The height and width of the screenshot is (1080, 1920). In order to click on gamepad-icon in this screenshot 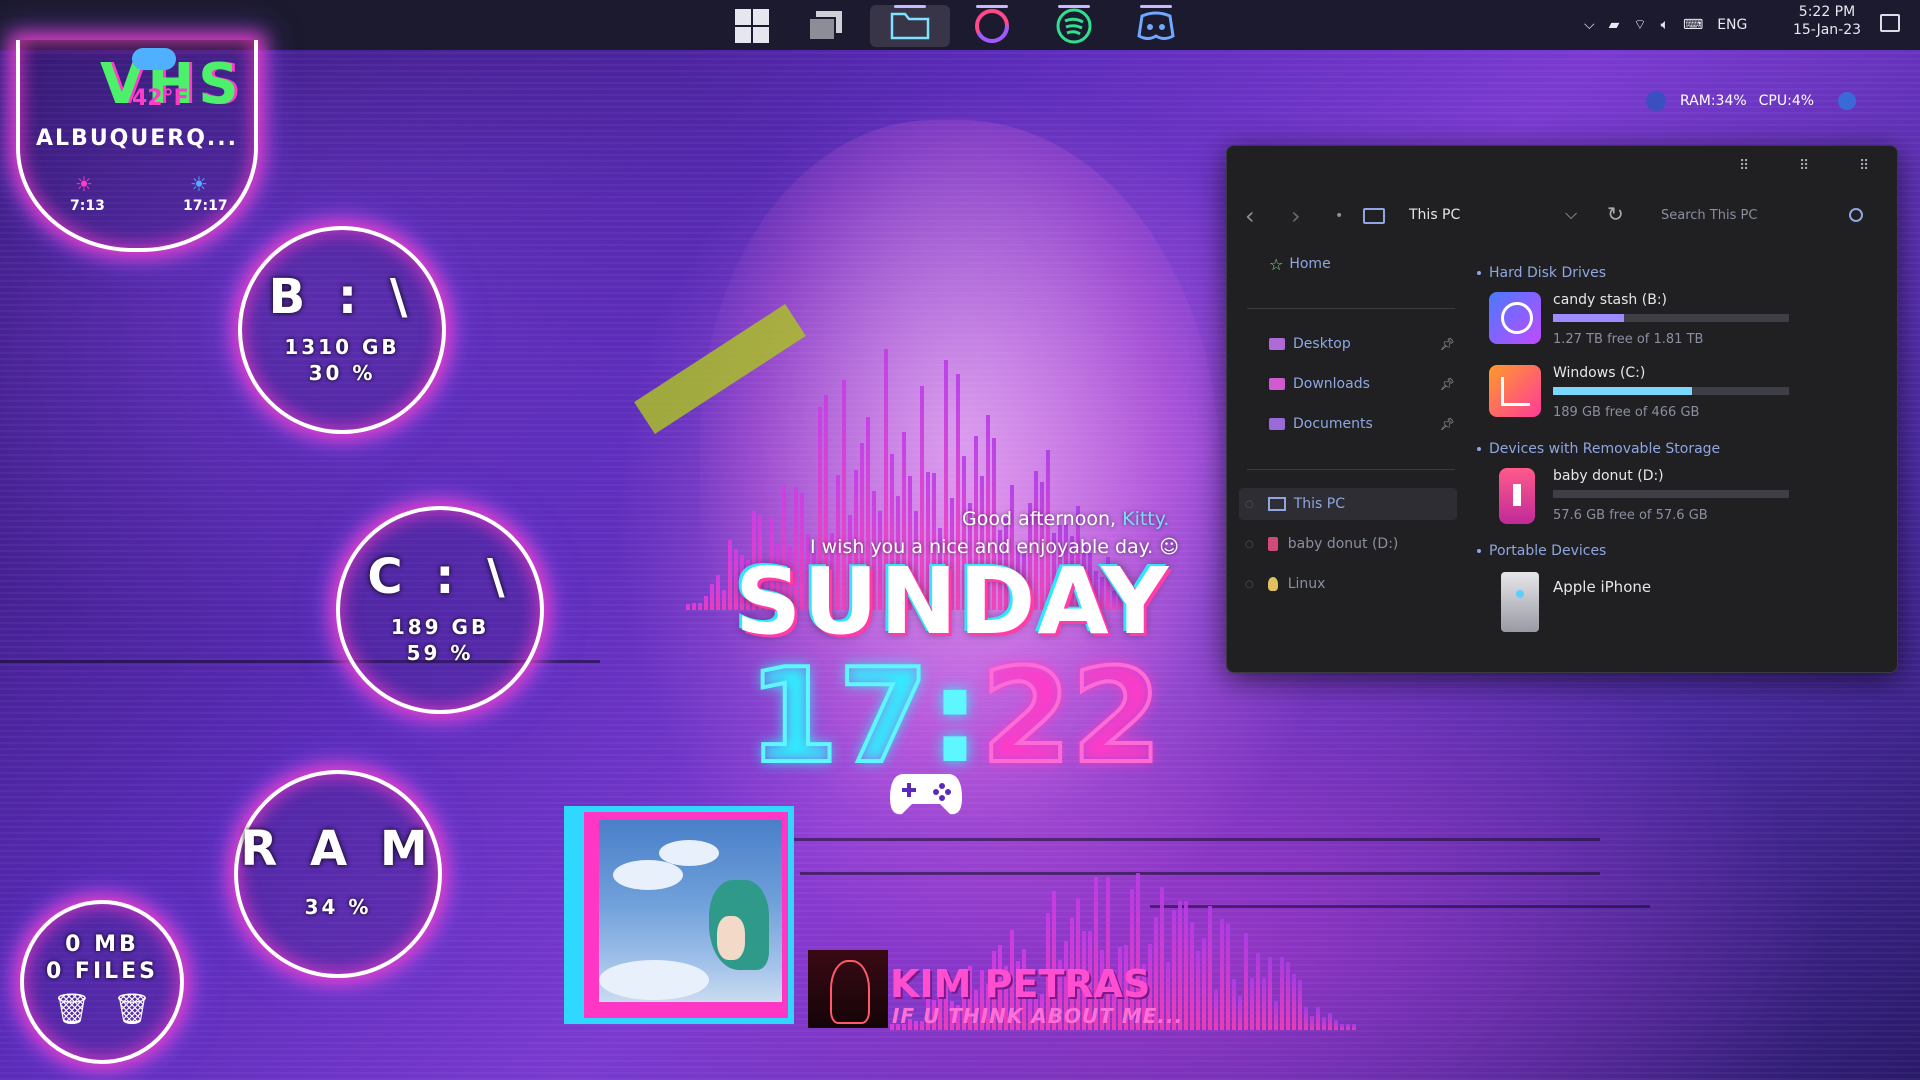, I will do `click(926, 794)`.